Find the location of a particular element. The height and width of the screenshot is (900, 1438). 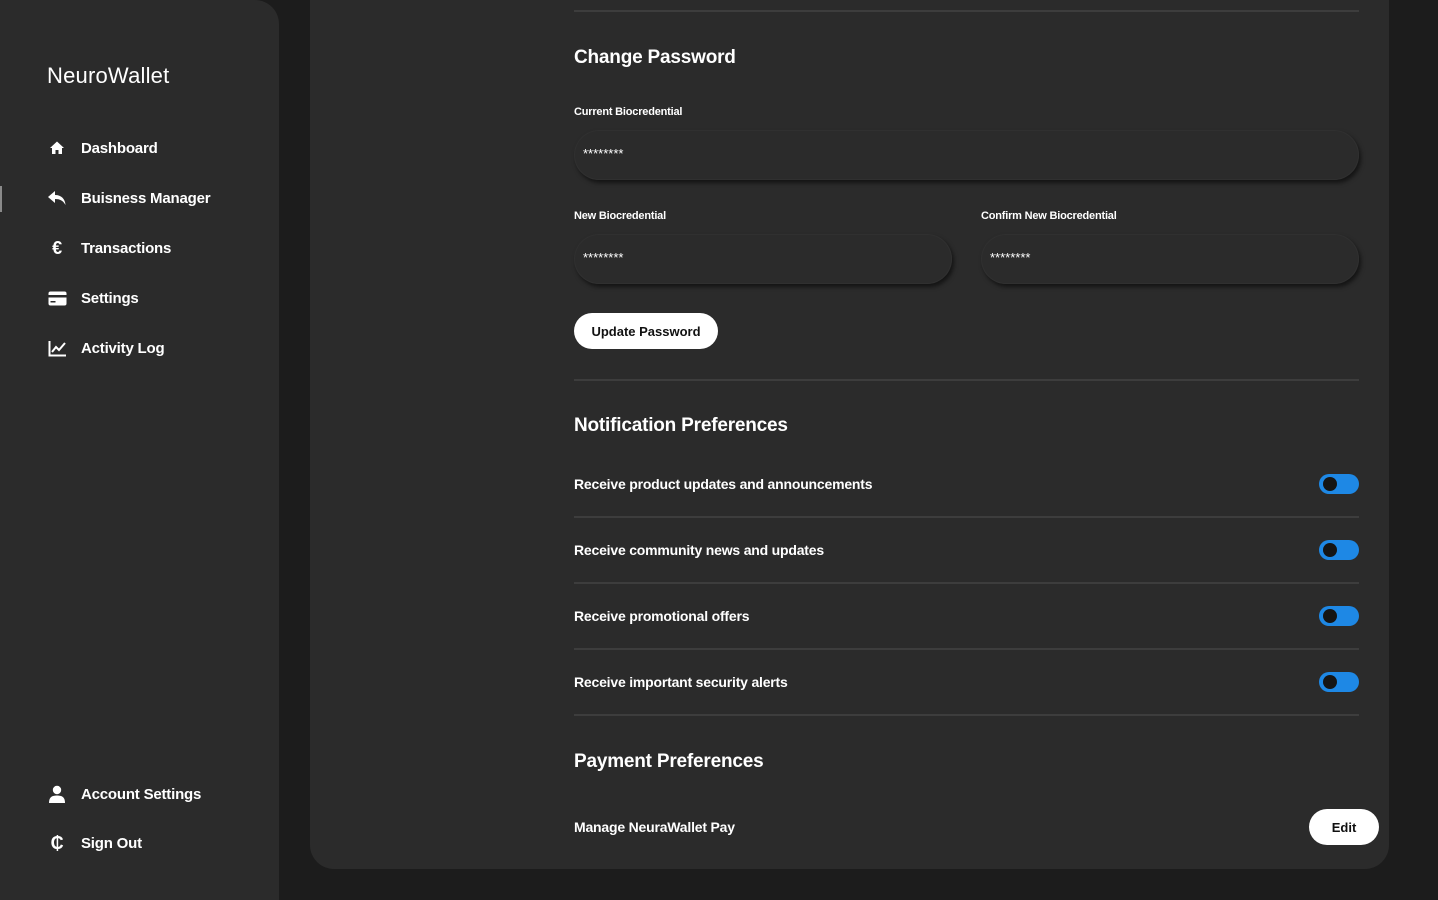

current-biocredential-label: Current Biocredential is located at coordinates (628, 112).